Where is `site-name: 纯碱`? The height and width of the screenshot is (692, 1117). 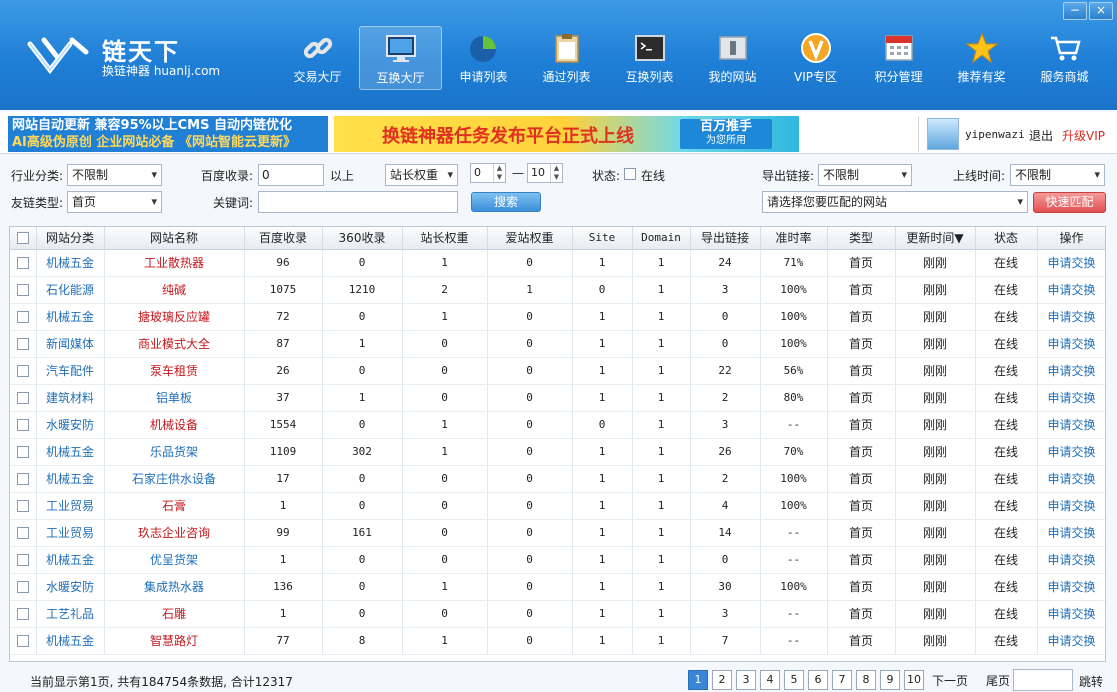 site-name: 纯碱 is located at coordinates (174, 290).